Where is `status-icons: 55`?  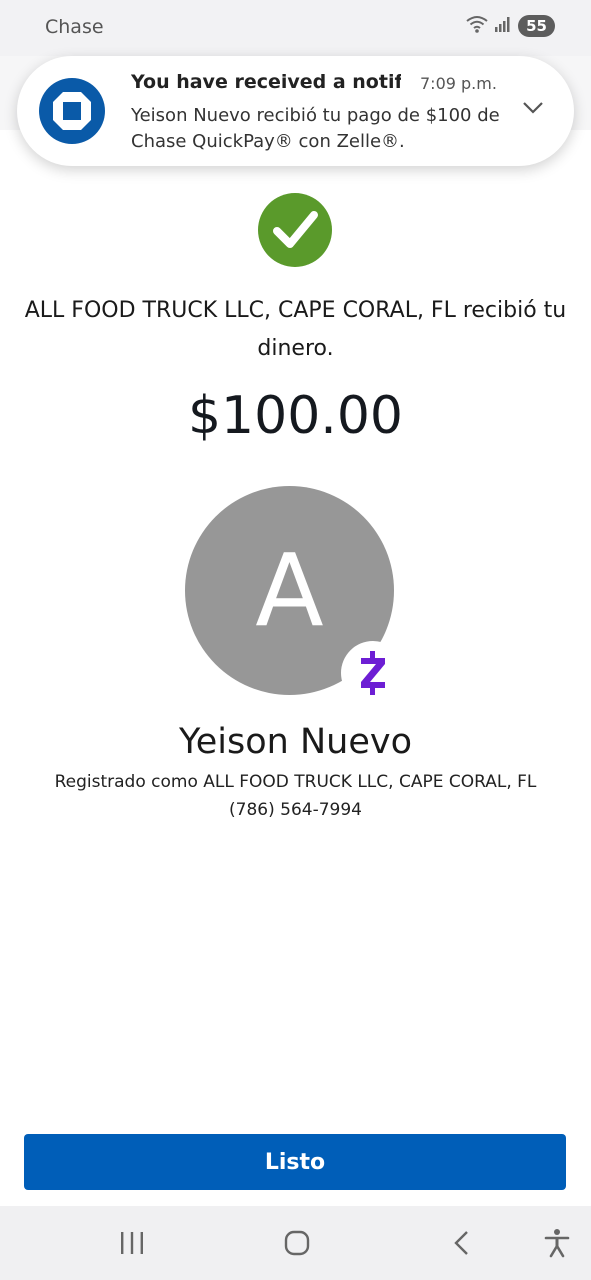 status-icons: 55 is located at coordinates (510, 26).